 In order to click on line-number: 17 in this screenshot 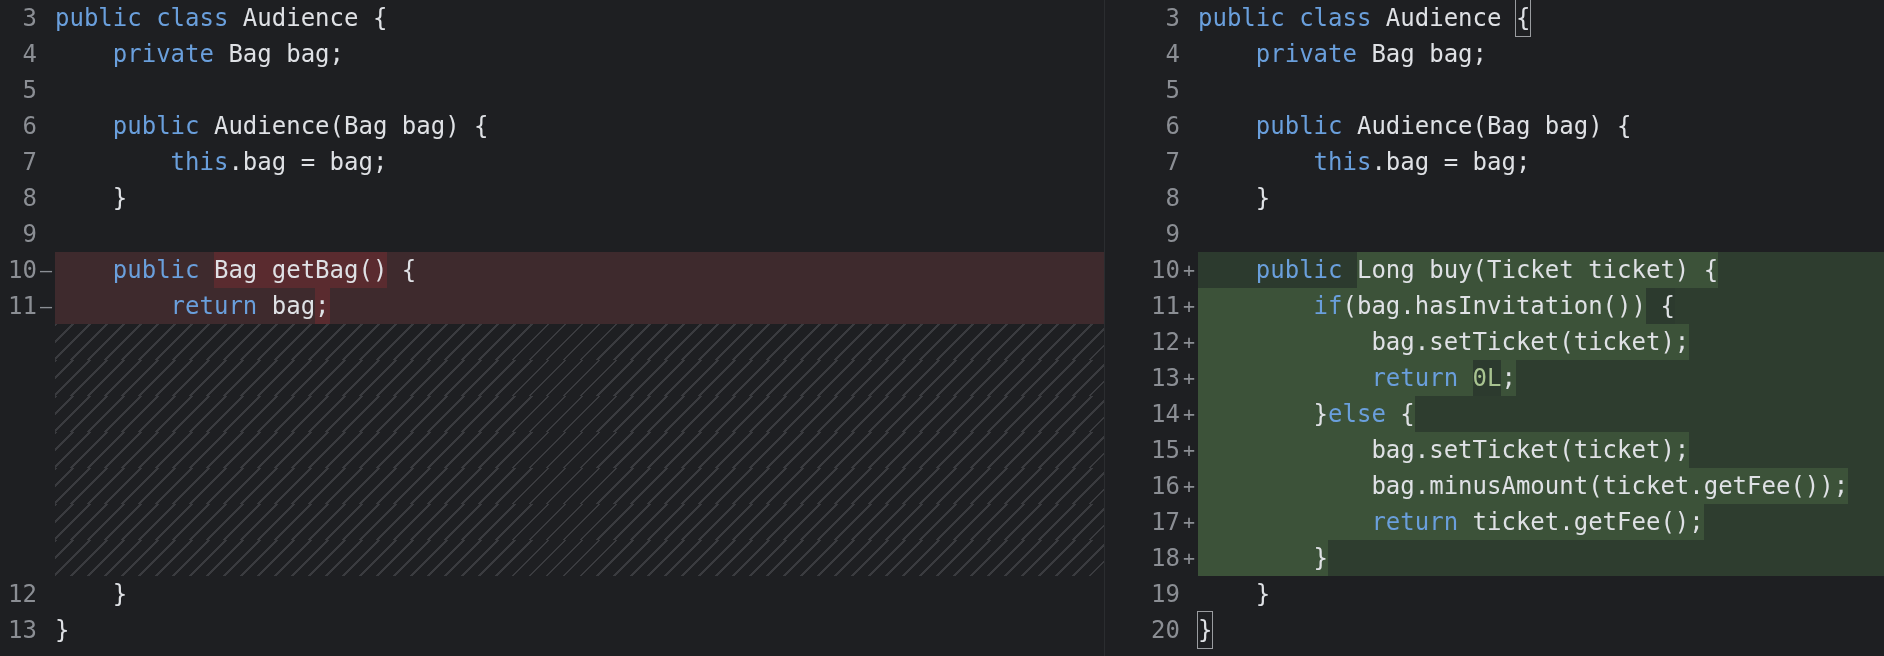, I will do `click(1165, 522)`.